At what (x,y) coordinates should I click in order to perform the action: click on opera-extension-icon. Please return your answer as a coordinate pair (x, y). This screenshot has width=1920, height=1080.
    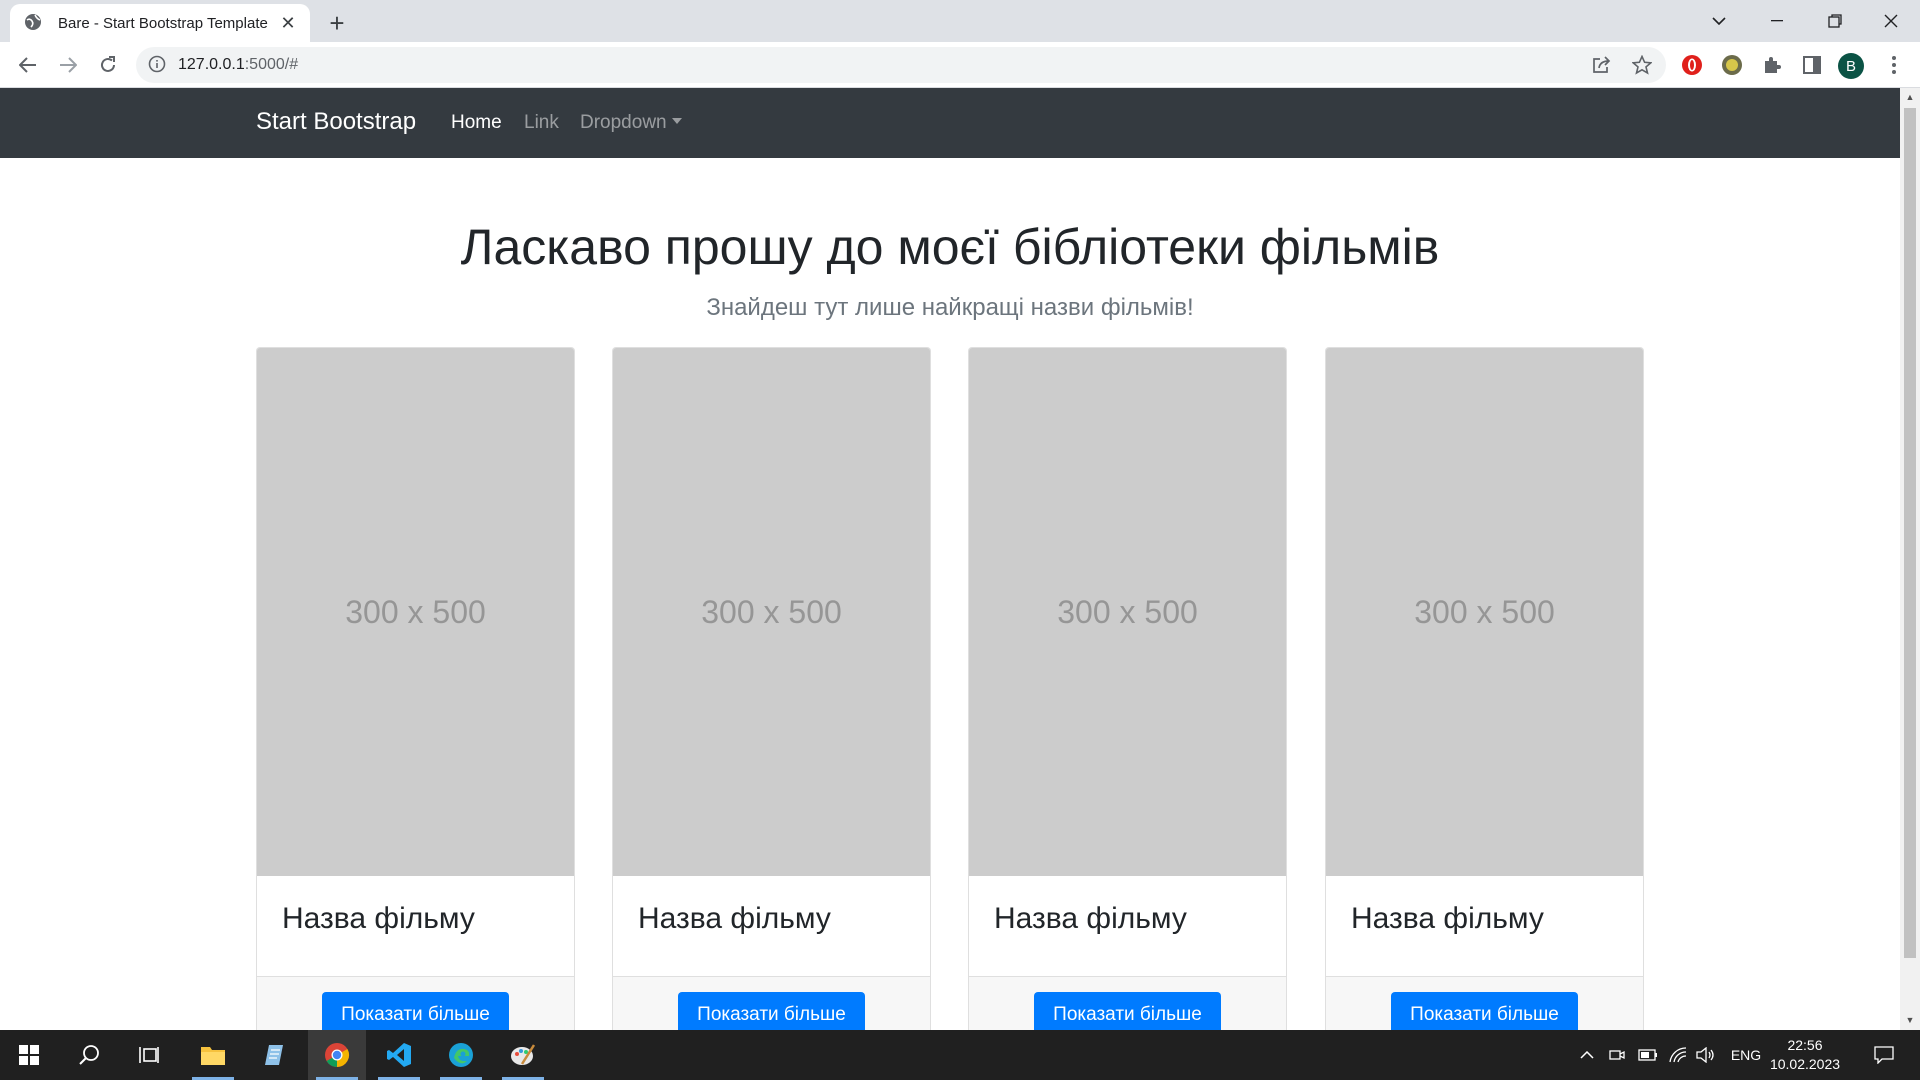
    Looking at the image, I should click on (1692, 65).